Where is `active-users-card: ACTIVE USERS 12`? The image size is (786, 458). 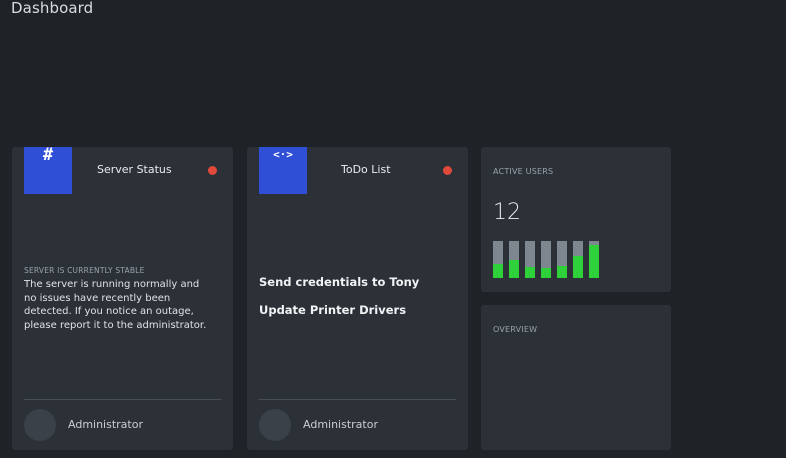 active-users-card: ACTIVE USERS 12 is located at coordinates (576, 219).